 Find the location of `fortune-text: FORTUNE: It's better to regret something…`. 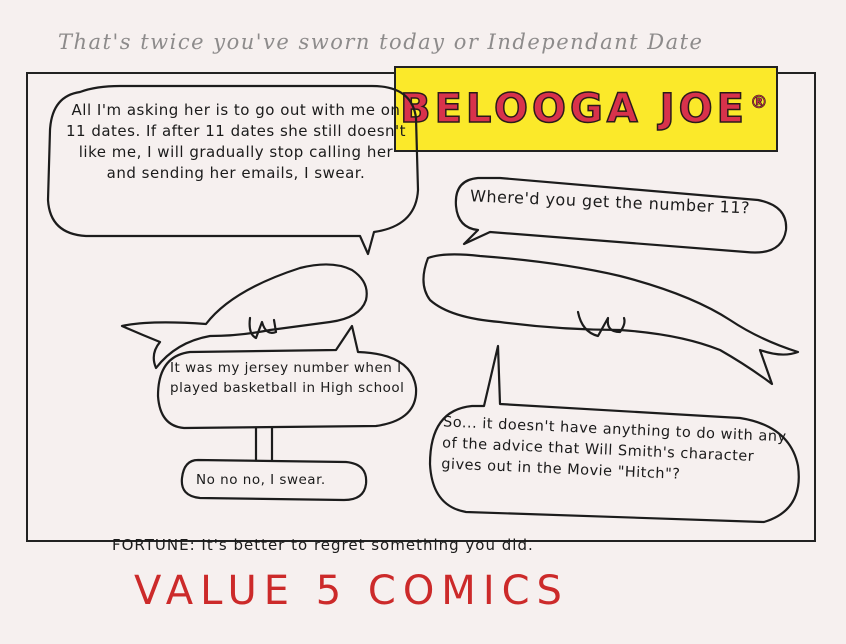

fortune-text: FORTUNE: It's better to regret something… is located at coordinates (323, 545).